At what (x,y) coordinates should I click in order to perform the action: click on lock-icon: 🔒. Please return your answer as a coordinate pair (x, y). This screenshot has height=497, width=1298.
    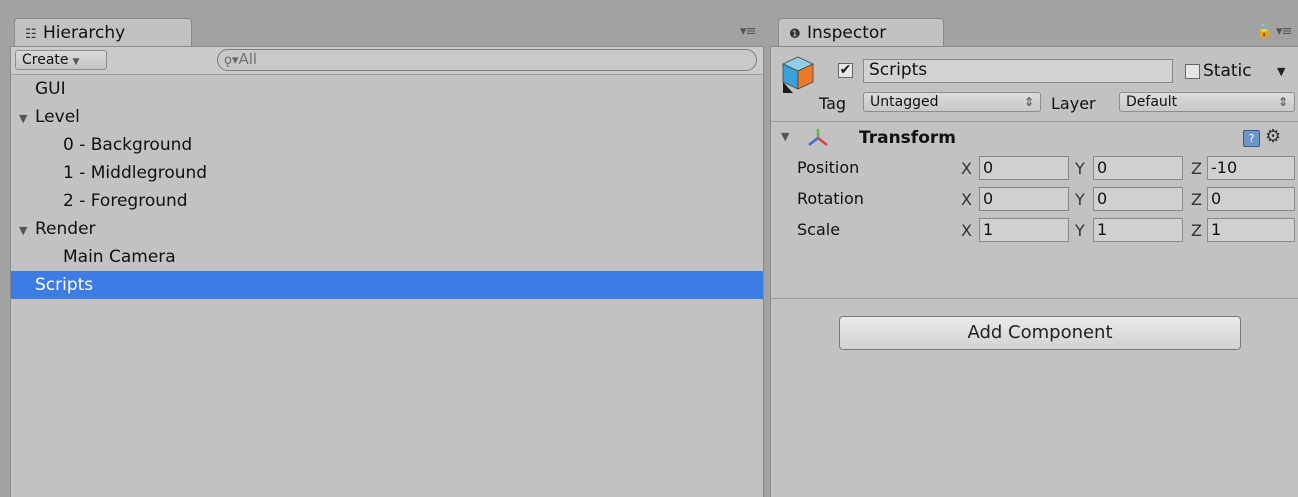
    Looking at the image, I should click on (1264, 31).